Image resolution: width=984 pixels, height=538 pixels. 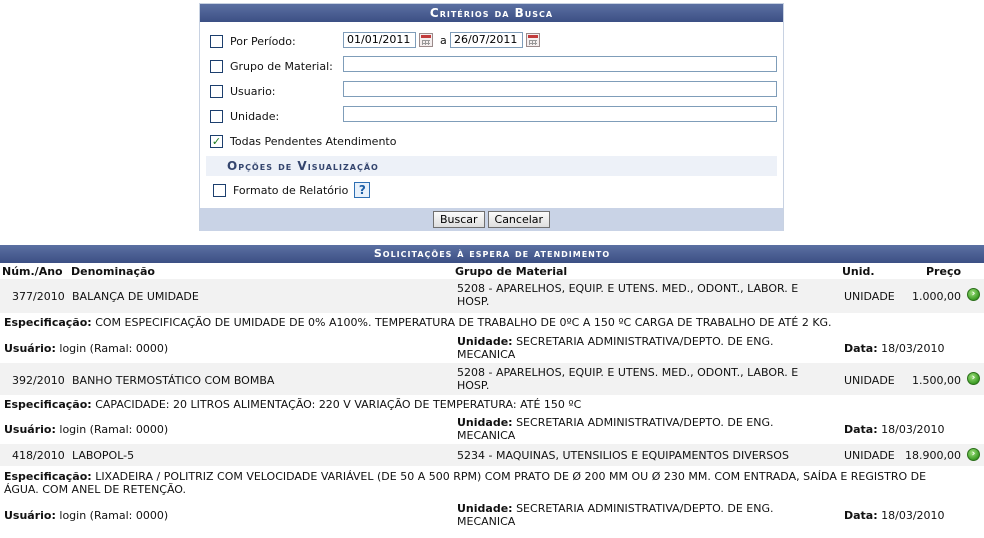 What do you see at coordinates (219, 190) in the screenshot?
I see `formato-checkbox` at bounding box center [219, 190].